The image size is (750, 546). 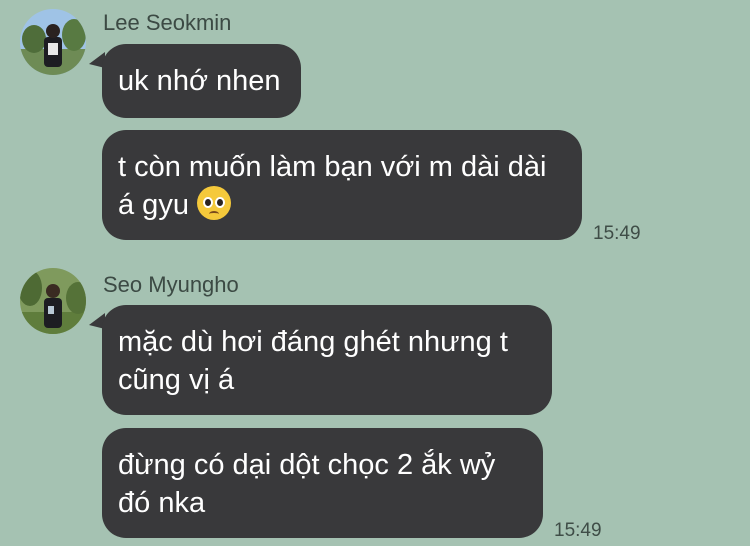 What do you see at coordinates (322, 483) in the screenshot?
I see `message-bubble: đừng có dại dột chọc 2 ắk wỷ đó nka` at bounding box center [322, 483].